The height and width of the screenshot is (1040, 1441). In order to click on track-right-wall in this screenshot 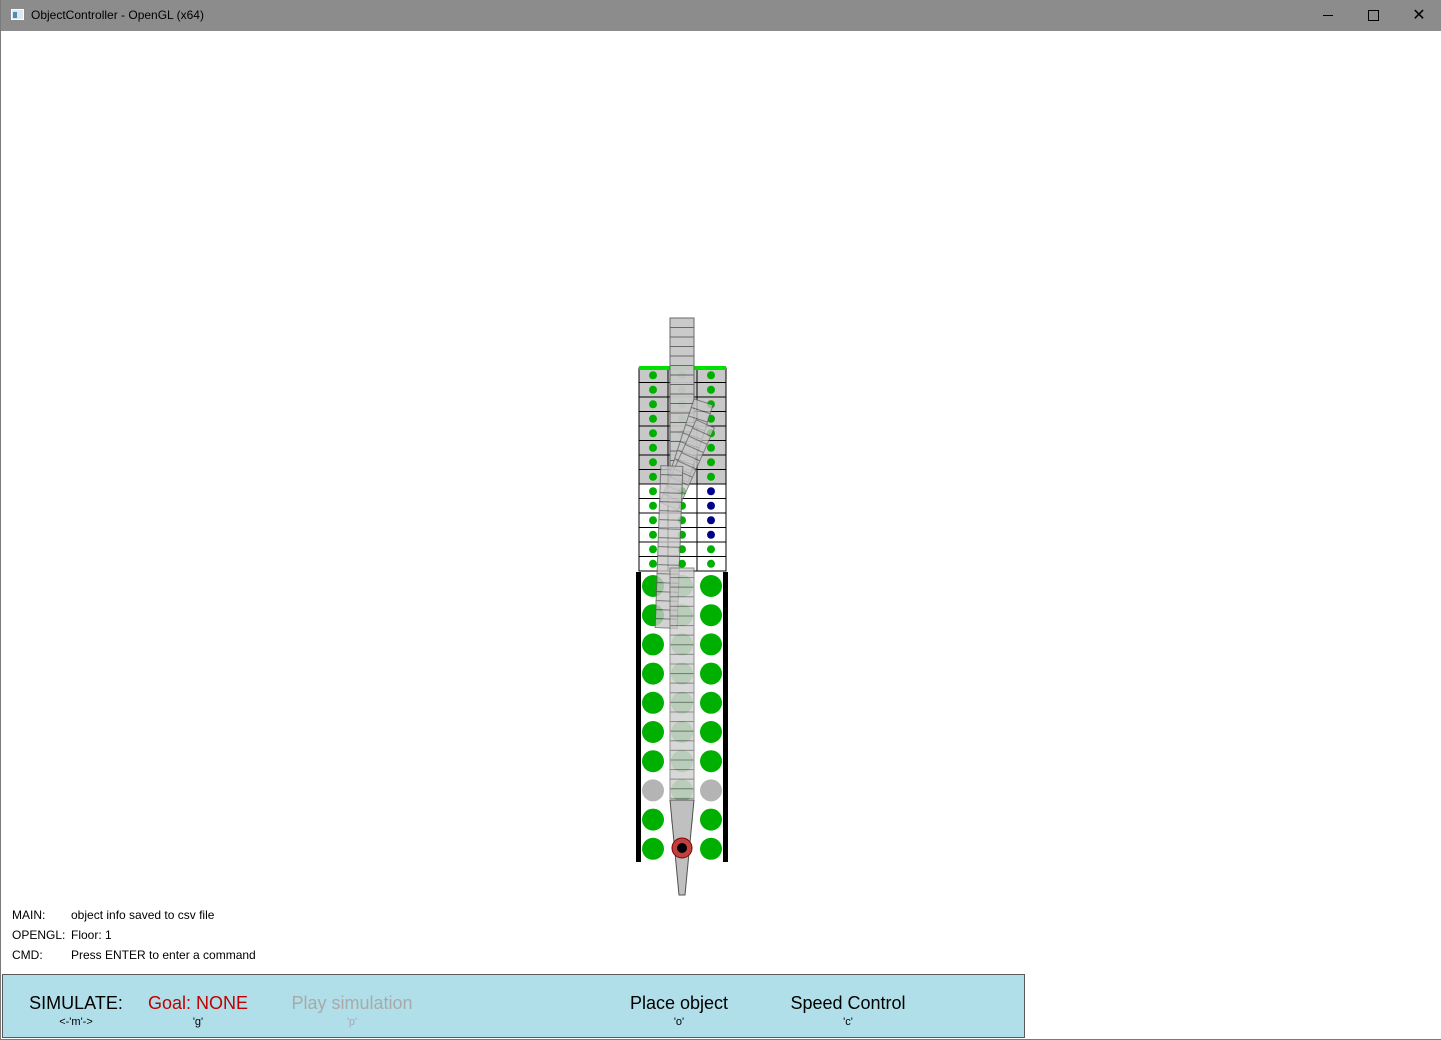, I will do `click(725, 717)`.